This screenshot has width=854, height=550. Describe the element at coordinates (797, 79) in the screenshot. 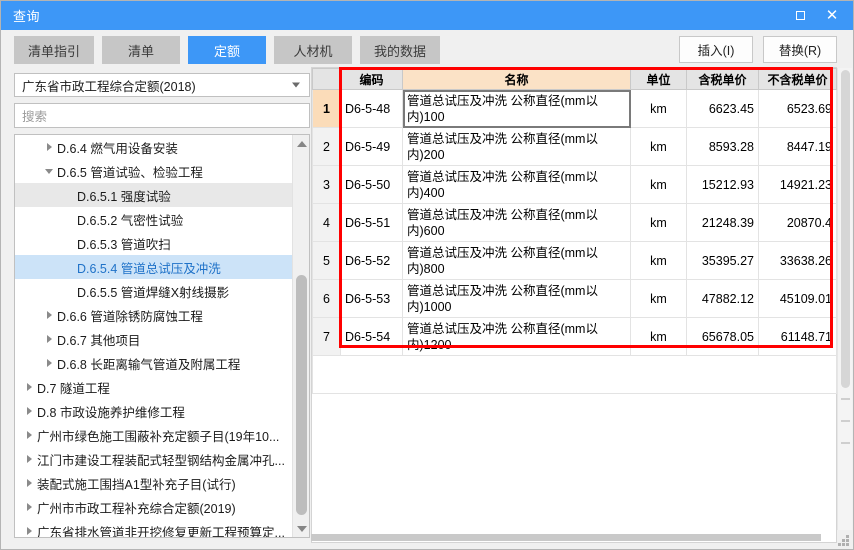

I see `header-price-without-tax: 不含税单价` at that location.